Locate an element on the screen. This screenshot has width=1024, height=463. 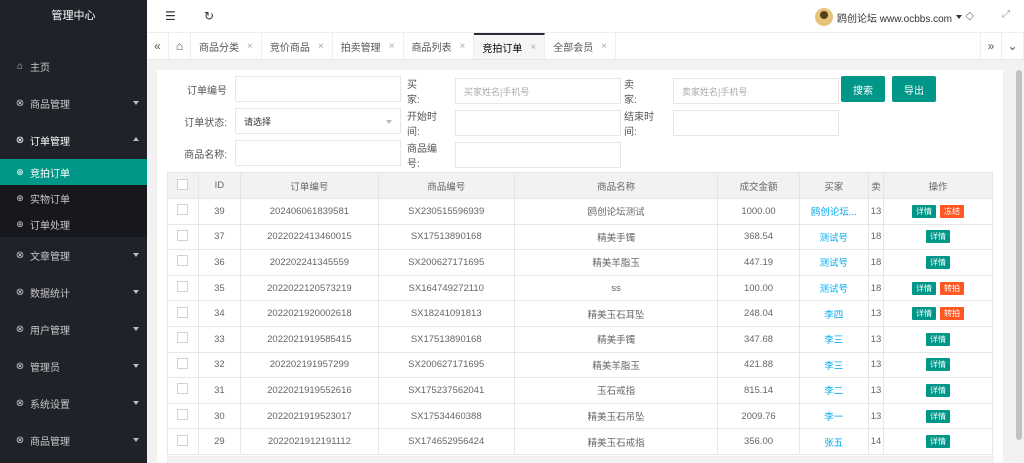
tab: 拍卖管理 × is located at coordinates (368, 46).